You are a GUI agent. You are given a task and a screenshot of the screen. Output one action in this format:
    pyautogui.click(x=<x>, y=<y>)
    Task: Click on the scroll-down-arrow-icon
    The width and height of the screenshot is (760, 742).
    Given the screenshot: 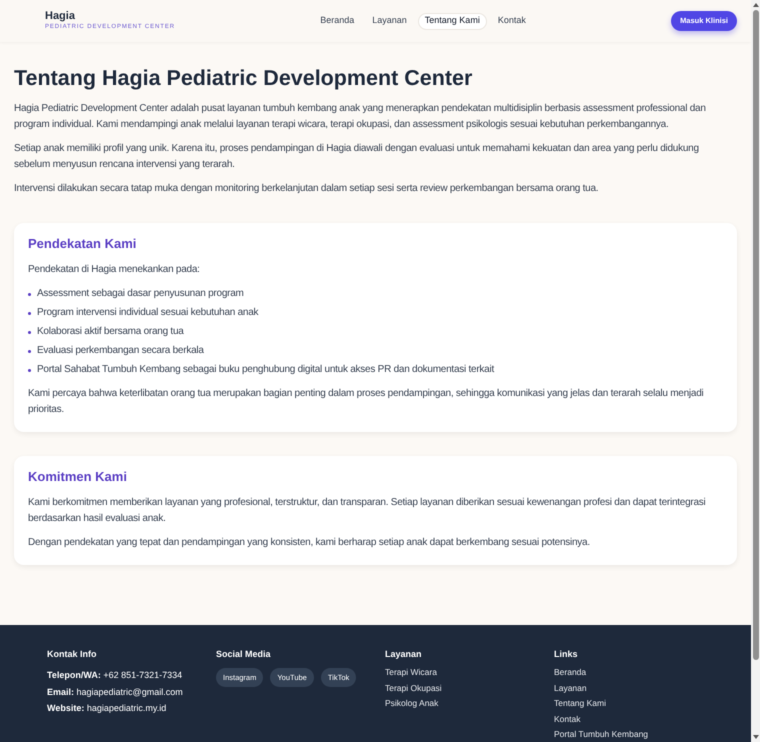 What is the action you would take?
    pyautogui.click(x=755, y=737)
    